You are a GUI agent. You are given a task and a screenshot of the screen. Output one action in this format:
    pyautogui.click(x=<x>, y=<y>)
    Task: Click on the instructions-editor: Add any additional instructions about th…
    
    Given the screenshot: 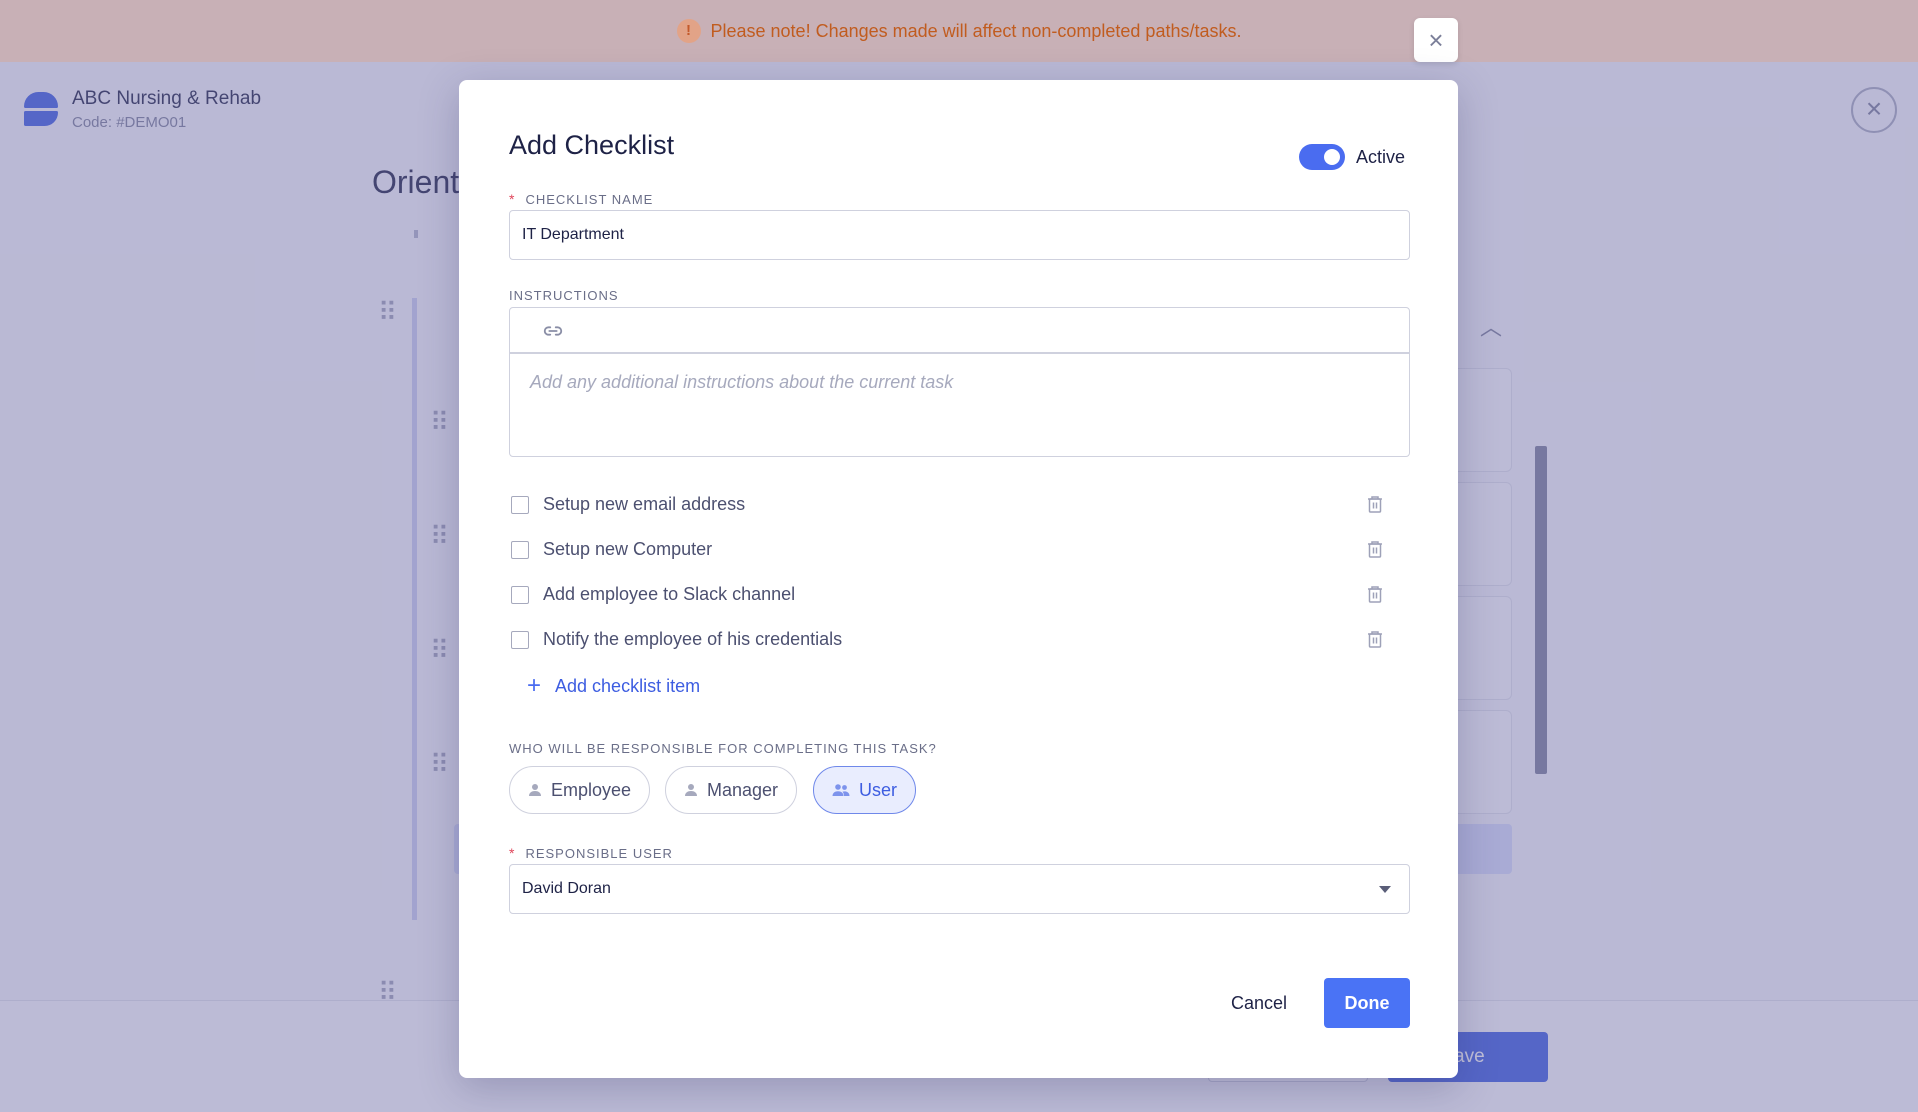 What is the action you would take?
    pyautogui.click(x=959, y=382)
    